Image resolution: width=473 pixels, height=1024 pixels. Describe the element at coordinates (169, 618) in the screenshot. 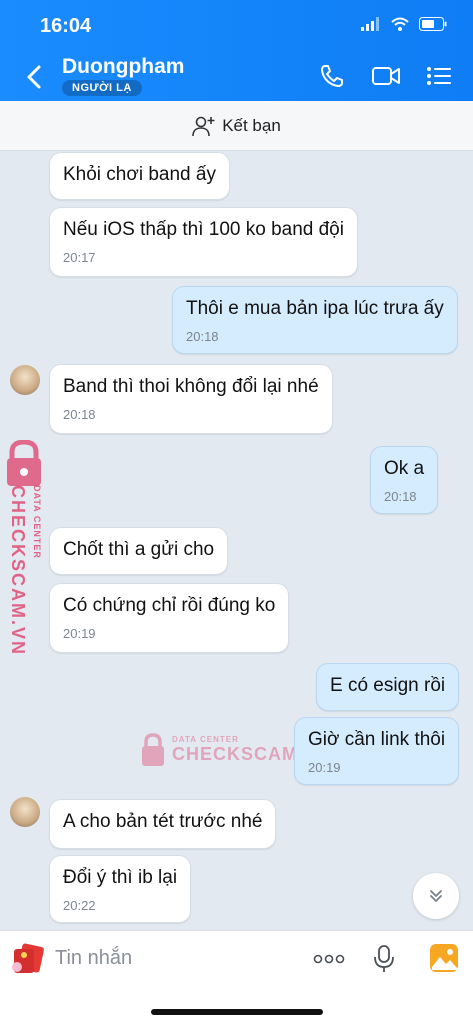

I see `message-bubble-incoming: Có chứng chỉ rồi đúng ko 20:19` at that location.